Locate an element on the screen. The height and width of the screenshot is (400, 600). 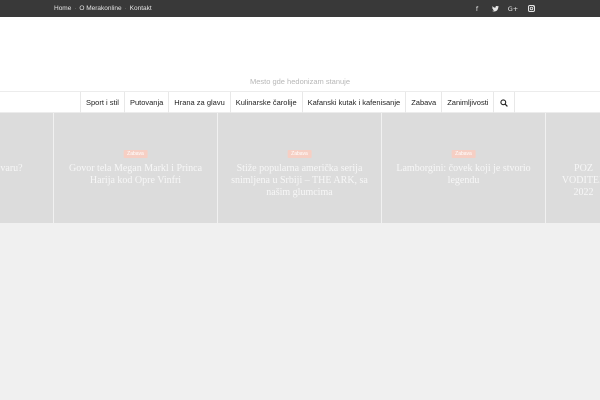
top-link-contact: Kontakt is located at coordinates (141, 8).